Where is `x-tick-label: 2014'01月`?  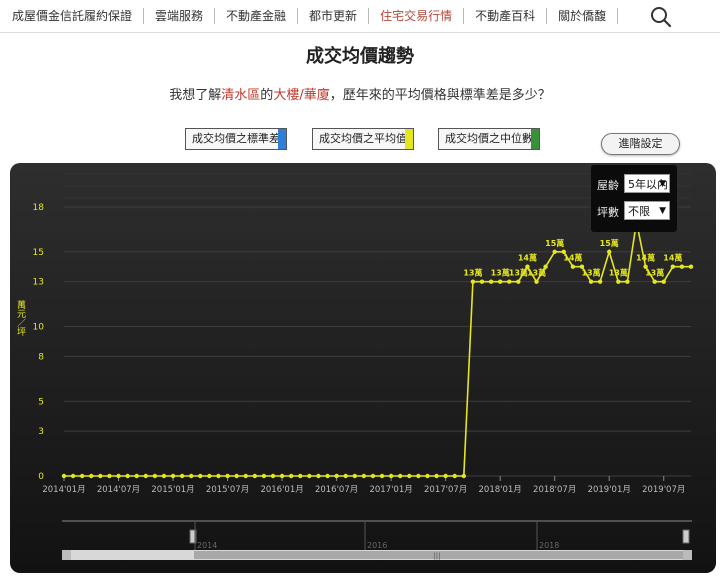
x-tick-label: 2014'01月 is located at coordinates (63, 490).